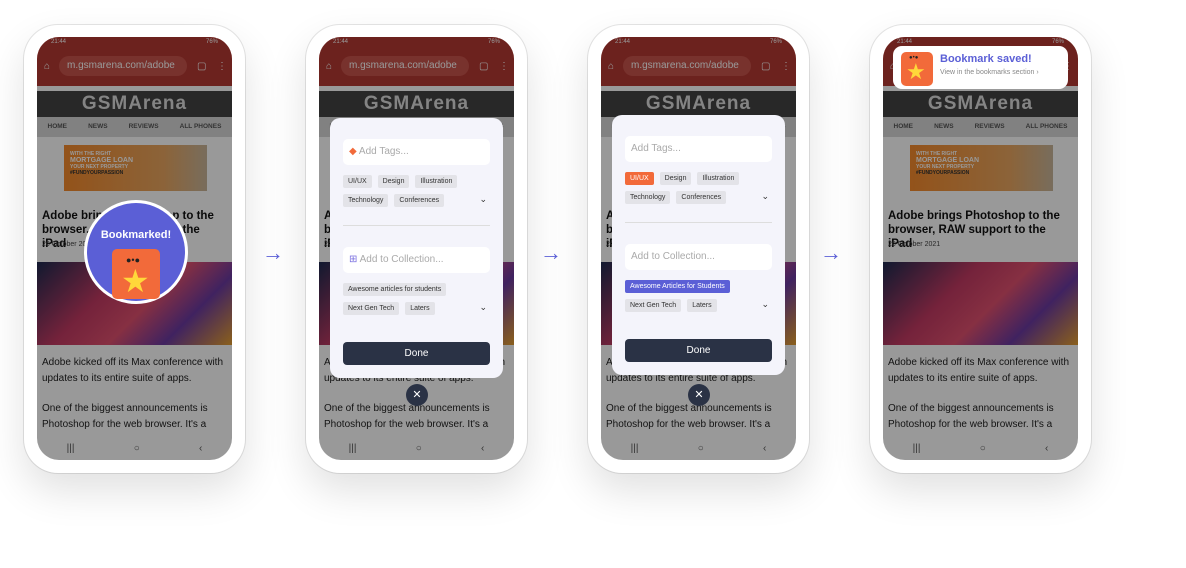 The width and height of the screenshot is (1186, 568). What do you see at coordinates (677, 286) in the screenshot?
I see `collection-chip-selected: Awesome Articles for Students` at bounding box center [677, 286].